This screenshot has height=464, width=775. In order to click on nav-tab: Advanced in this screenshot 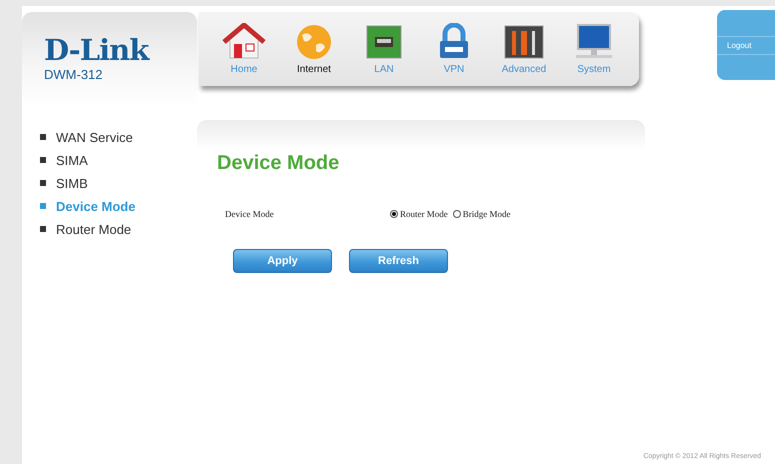, I will do `click(524, 49)`.